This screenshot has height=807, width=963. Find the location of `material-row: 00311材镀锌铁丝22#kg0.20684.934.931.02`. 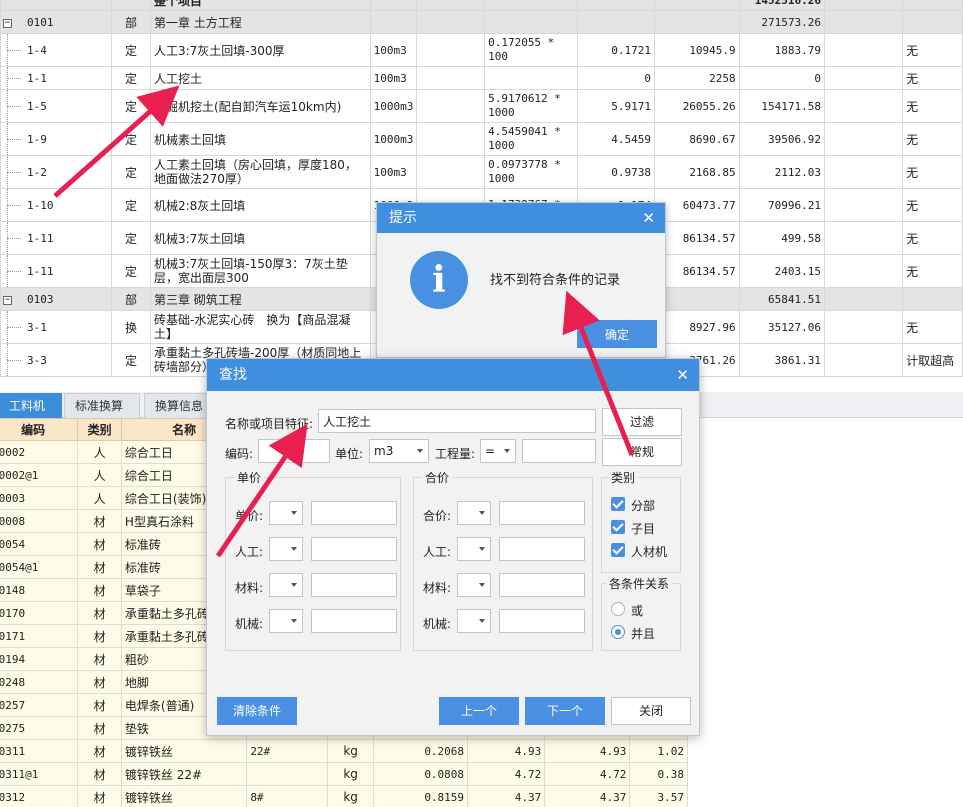

material-row: 00311材镀锌铁丝22#kg0.20684.934.931.02 is located at coordinates (344, 751).